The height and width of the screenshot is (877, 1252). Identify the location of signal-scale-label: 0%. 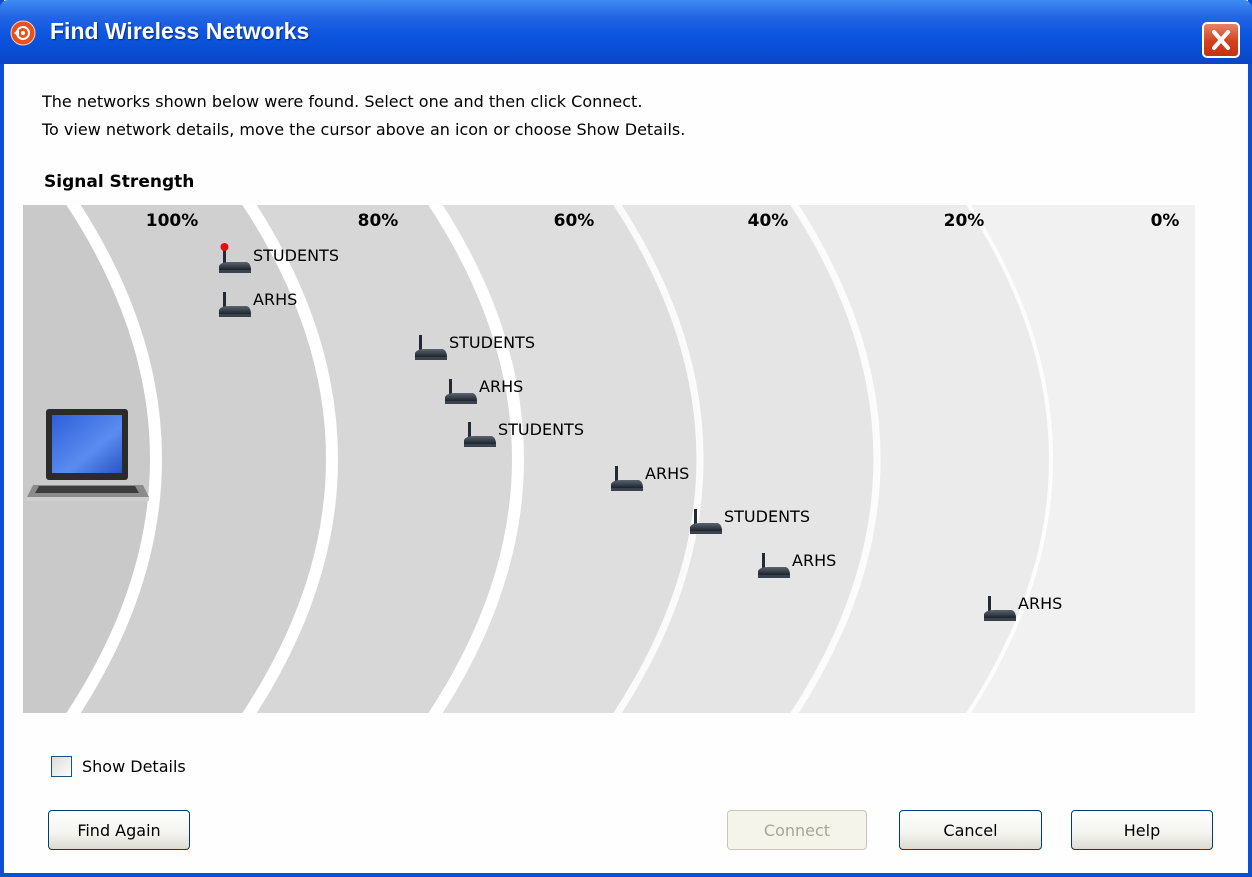
(1165, 221).